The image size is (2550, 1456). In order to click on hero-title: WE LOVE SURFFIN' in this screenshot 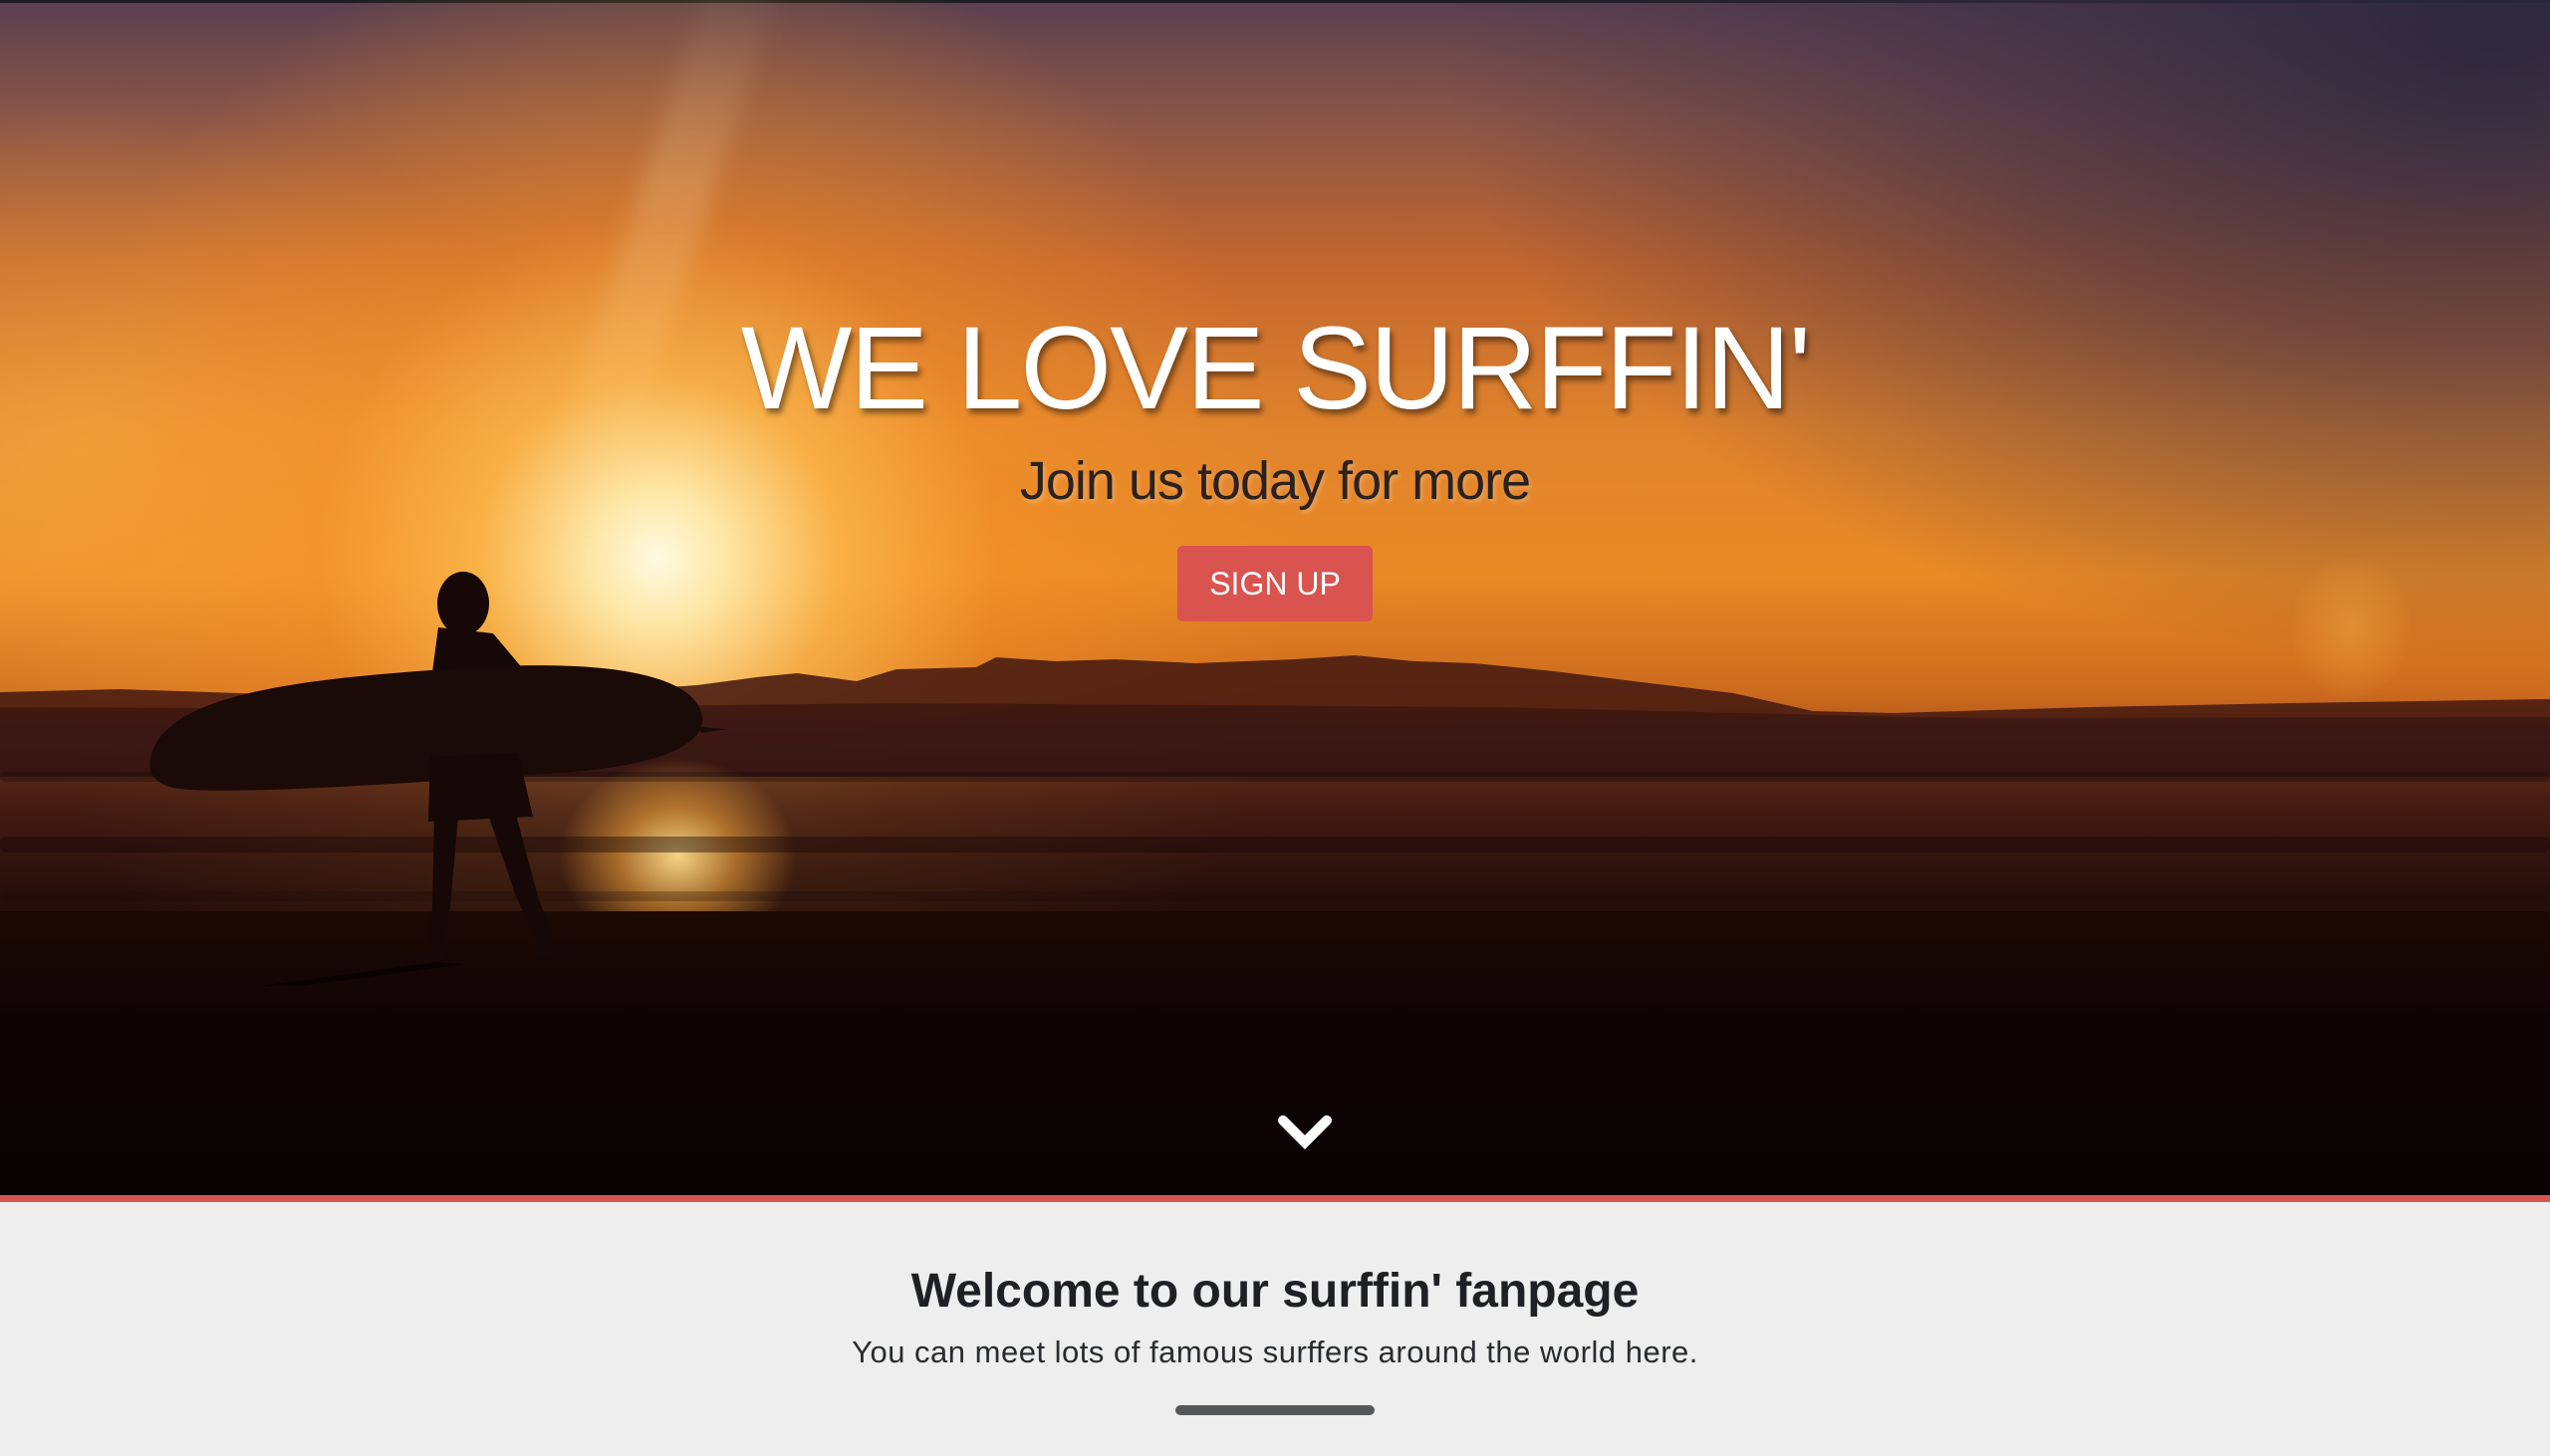, I will do `click(1275, 368)`.